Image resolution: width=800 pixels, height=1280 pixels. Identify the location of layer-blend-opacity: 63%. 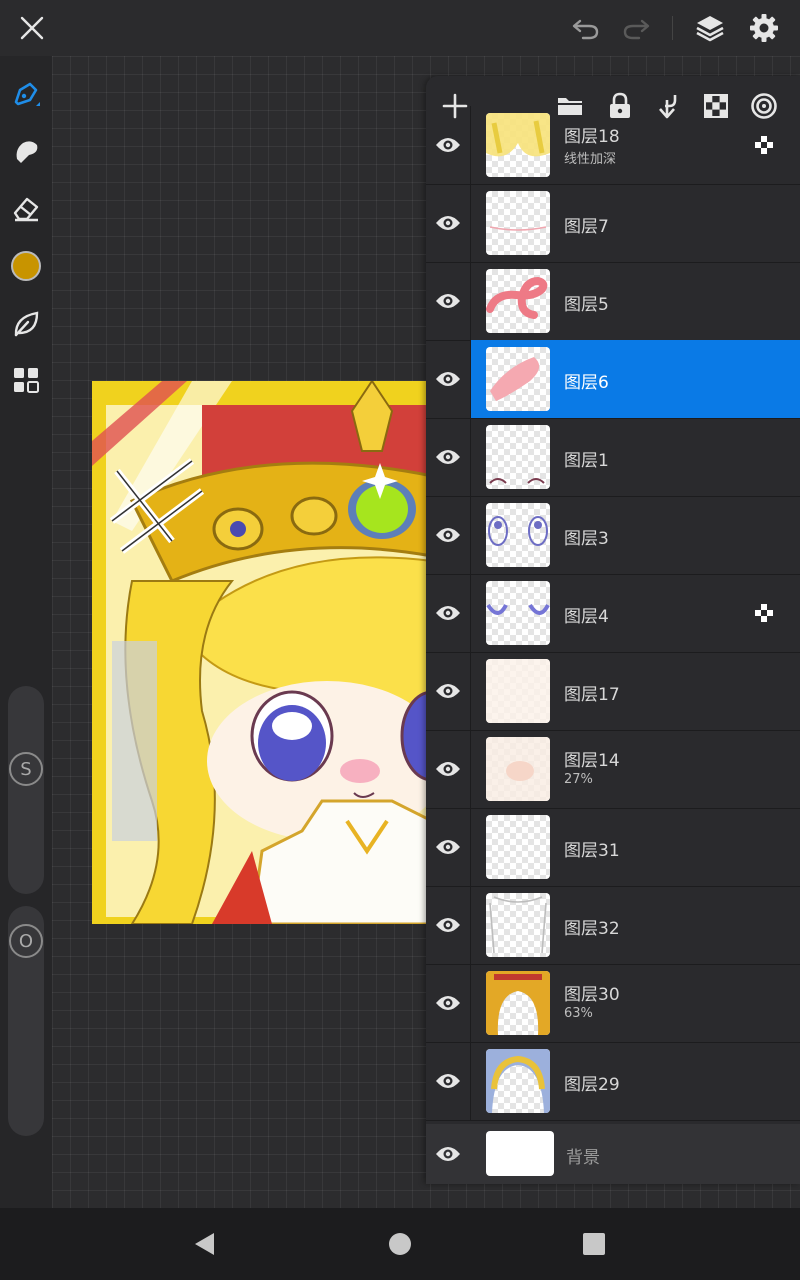
(578, 1013).